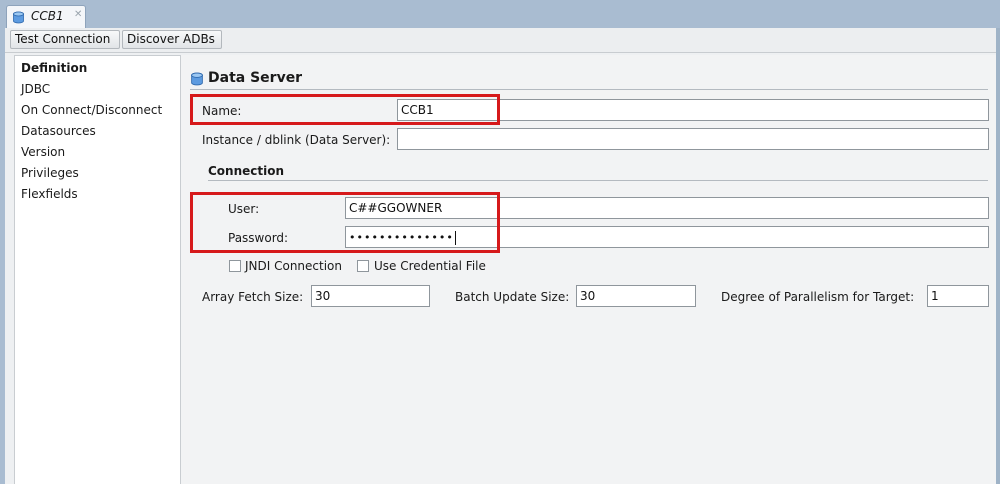 This screenshot has width=1000, height=484. What do you see at coordinates (667, 208) in the screenshot?
I see `user-field: C##GGOWNER` at bounding box center [667, 208].